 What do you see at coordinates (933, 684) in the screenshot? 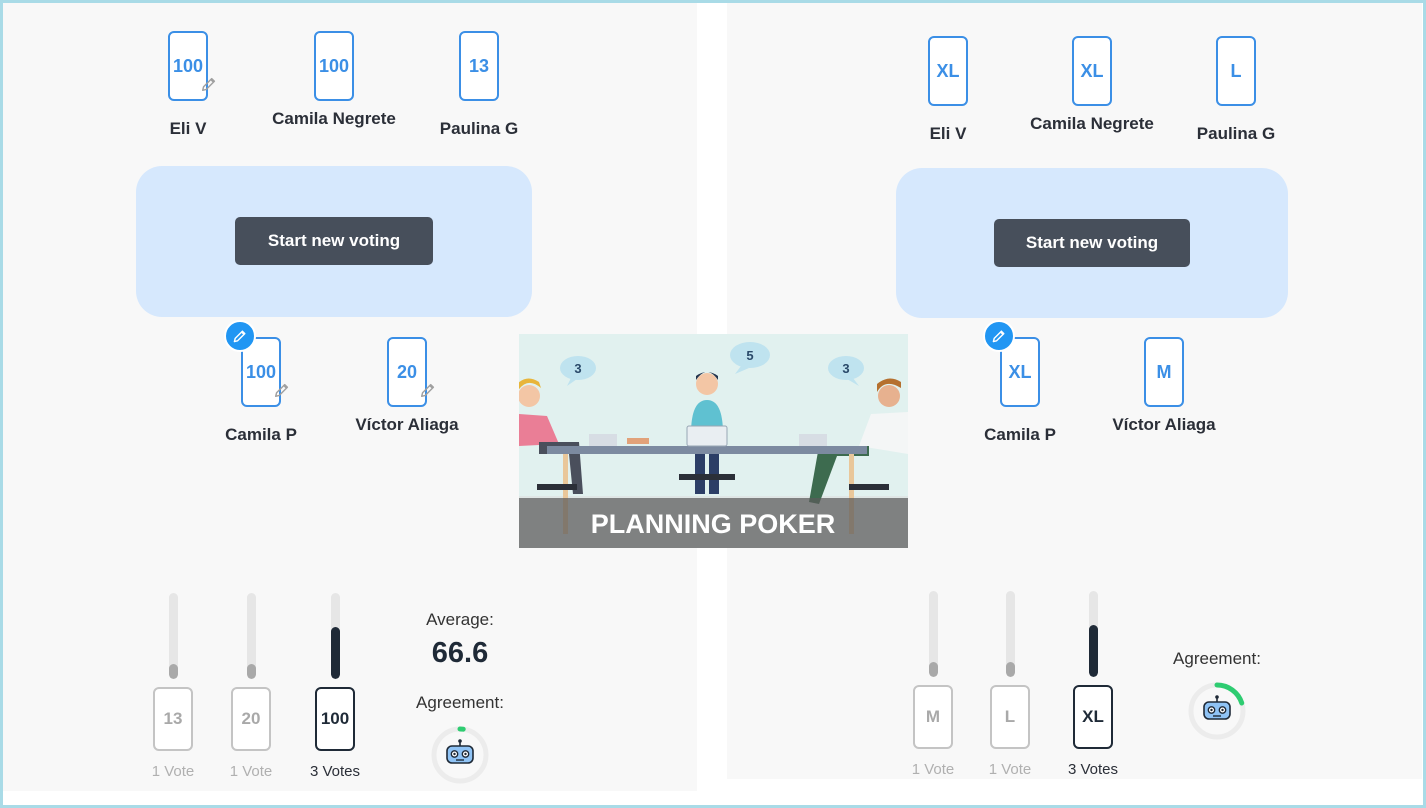
I see `result-column: M 1 Vote` at bounding box center [933, 684].